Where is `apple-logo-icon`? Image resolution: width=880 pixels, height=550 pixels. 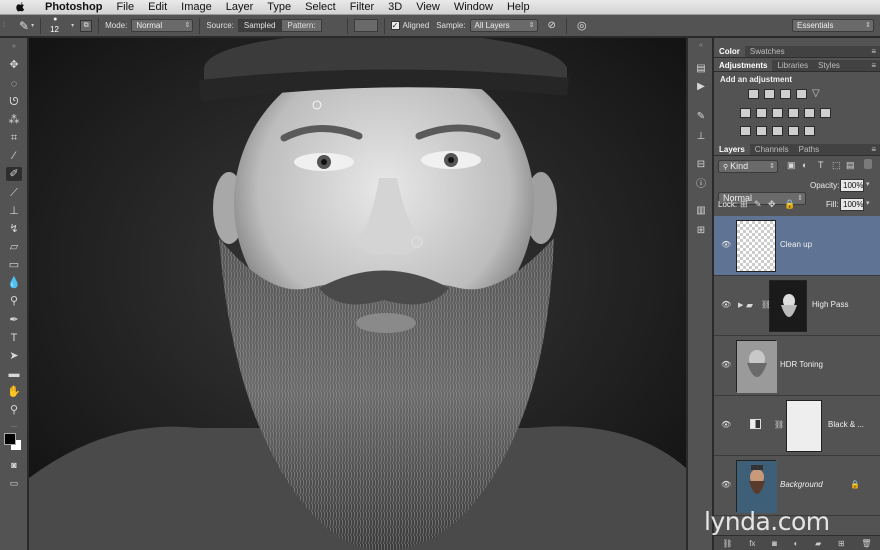
apple-logo-icon is located at coordinates (20, 7).